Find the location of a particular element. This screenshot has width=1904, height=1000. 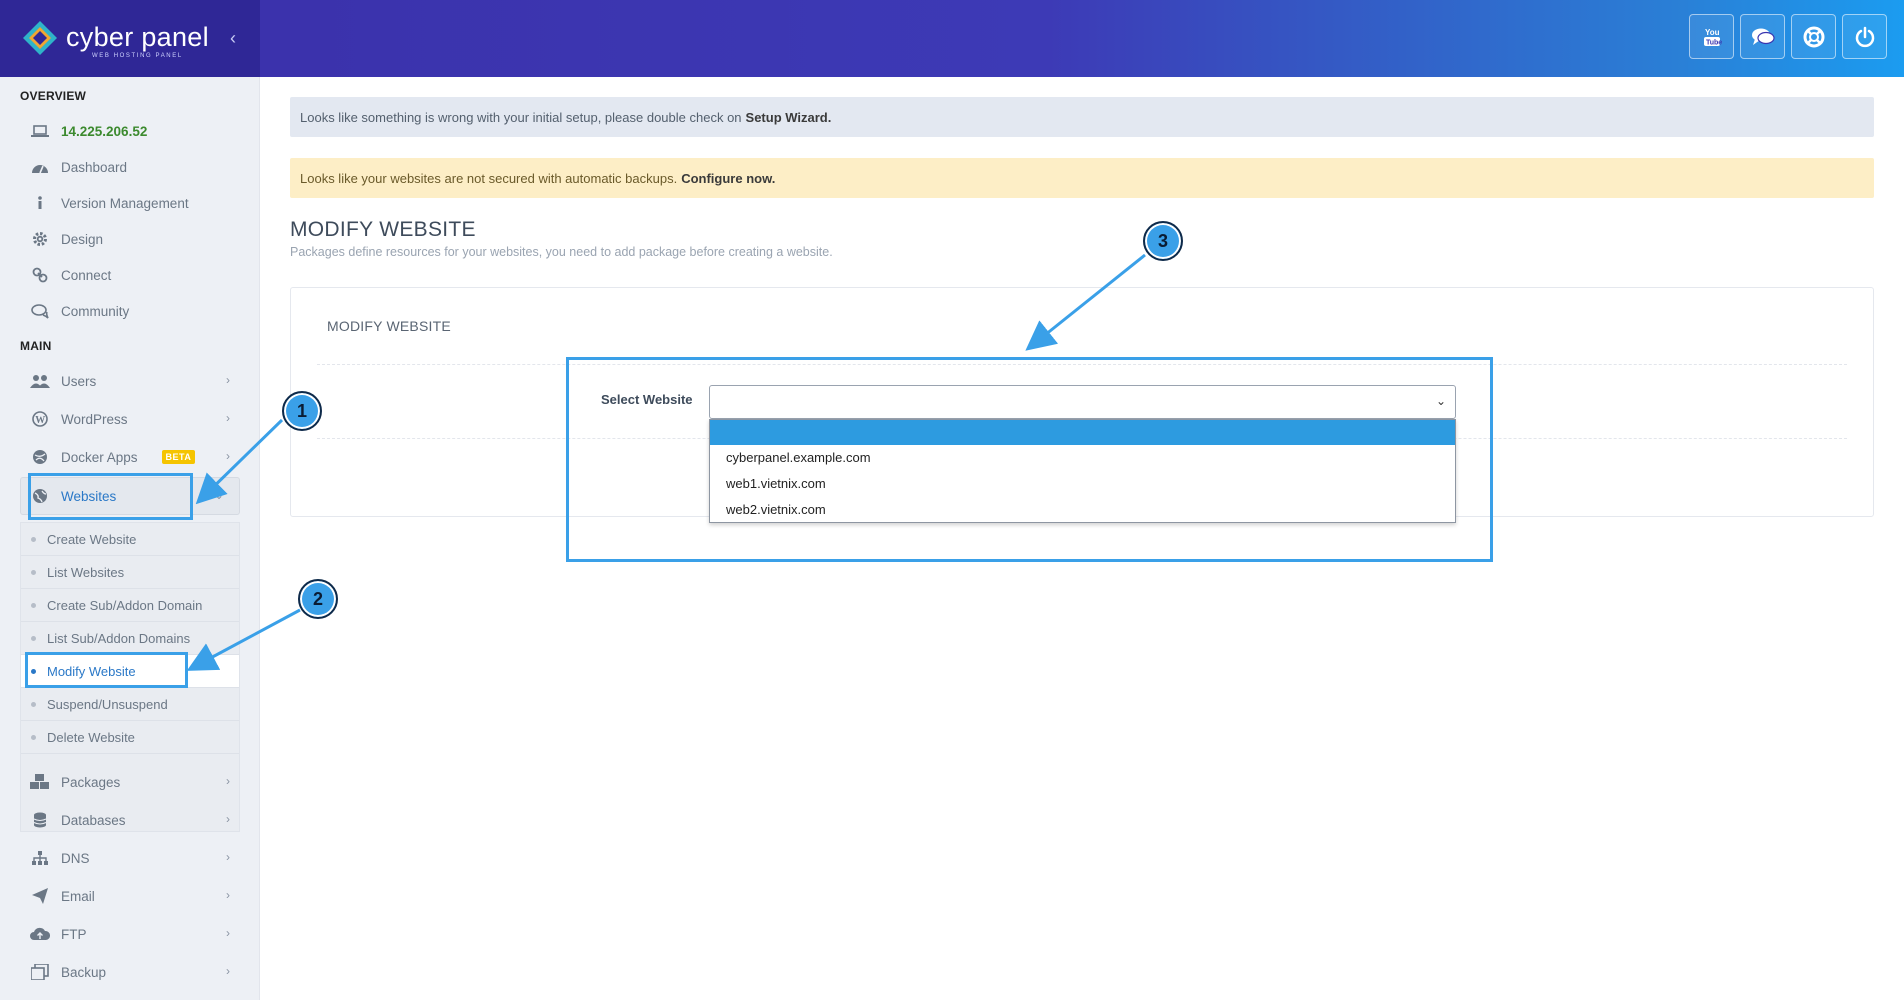

sidebar-item-docker-apps: Docker Apps BETA › is located at coordinates (130, 457).